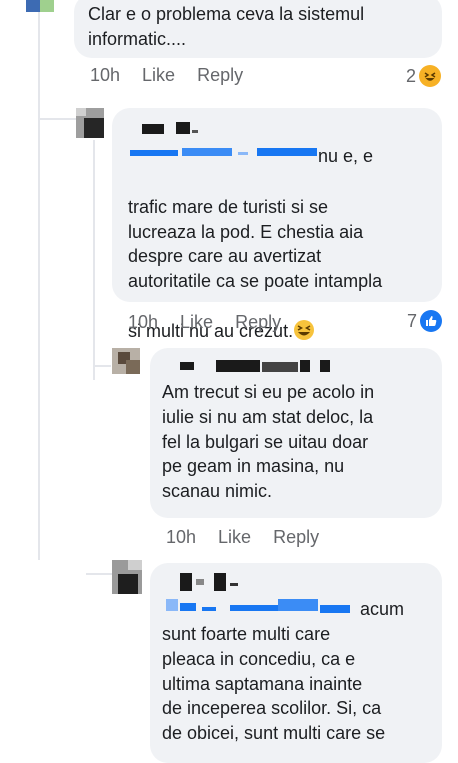 Image resolution: width=458 pixels, height=763 pixels. I want to click on reaction-summary: 7, so click(425, 321).